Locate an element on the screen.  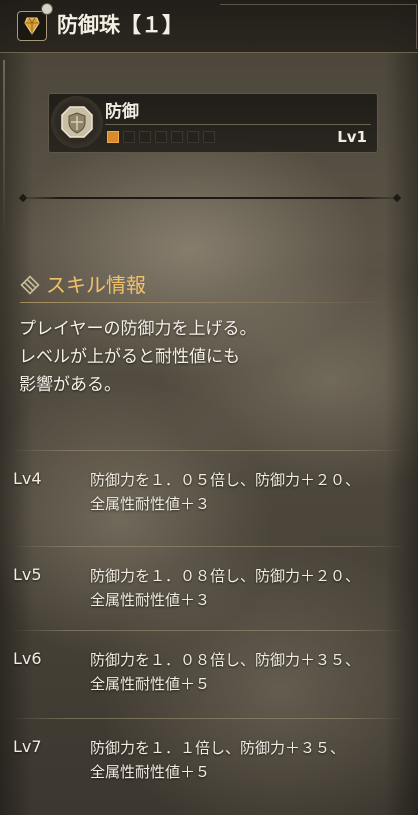
level-label: Lv7 is located at coordinates (27, 746).